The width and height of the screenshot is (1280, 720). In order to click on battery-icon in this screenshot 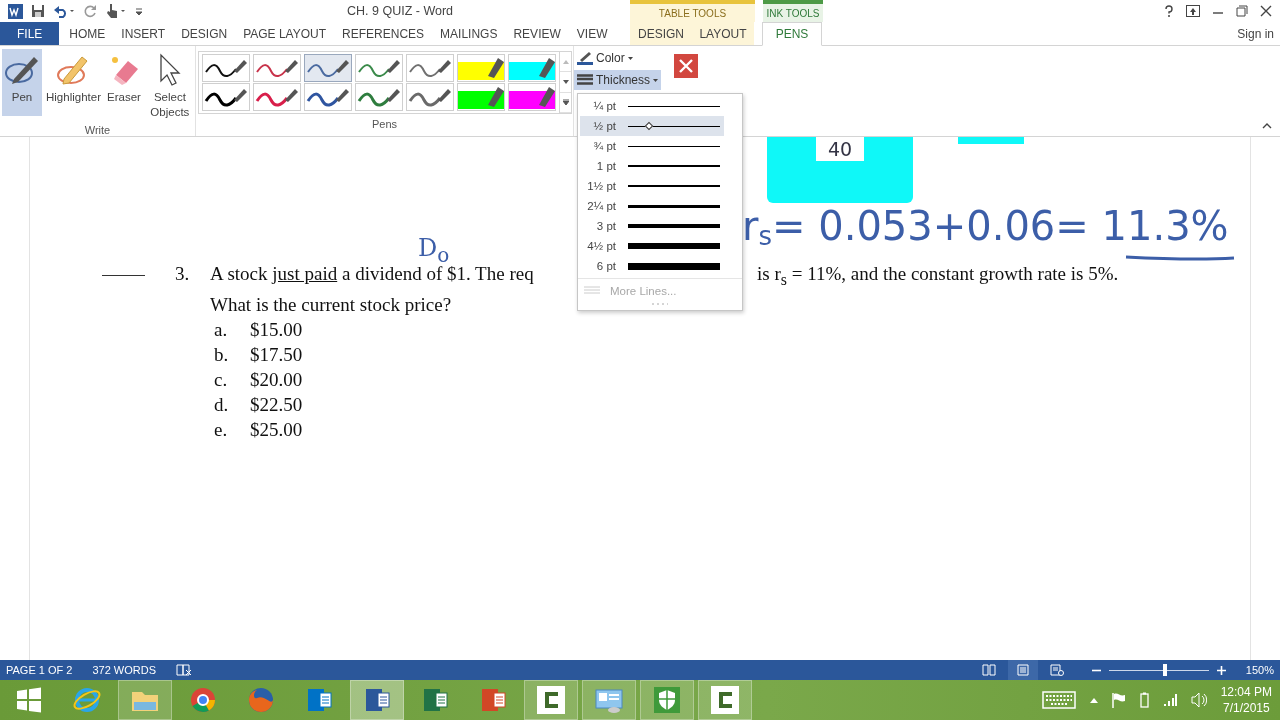, I will do `click(1144, 700)`.